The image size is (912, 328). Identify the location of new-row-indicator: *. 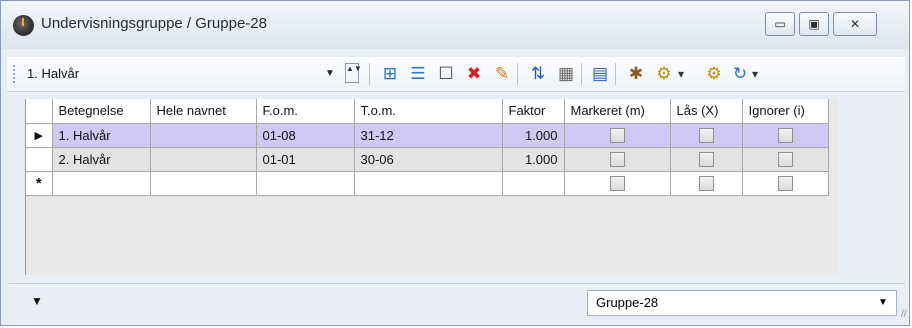
(39, 183).